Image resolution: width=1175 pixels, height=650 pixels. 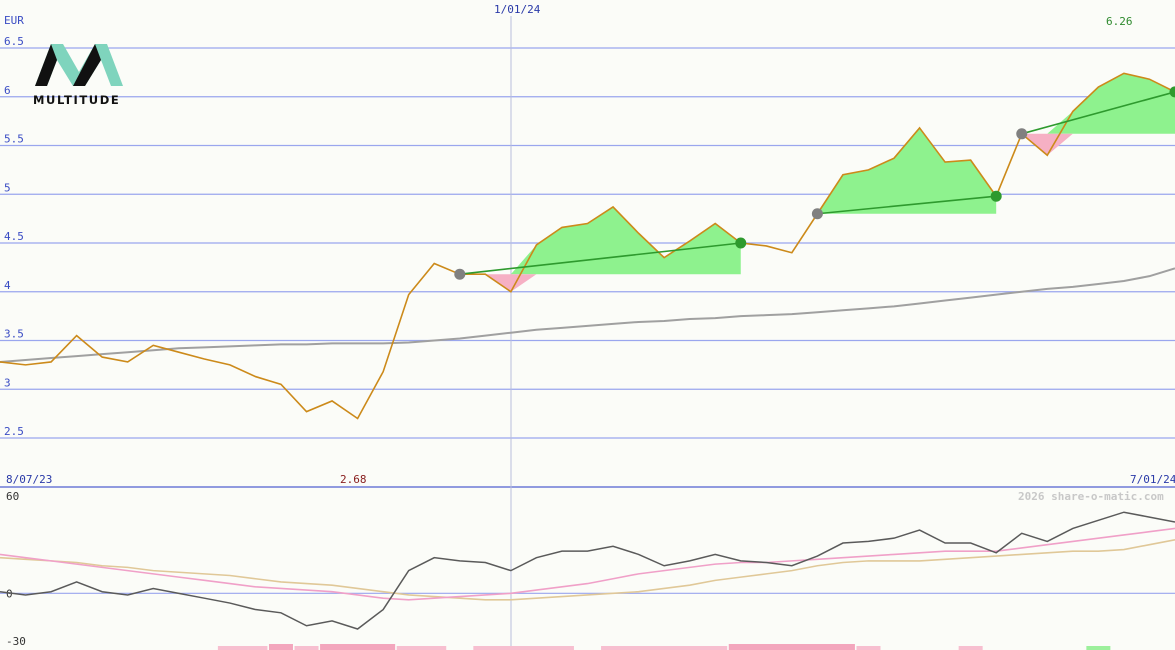 I want to click on logo-text: MULTITUDE, so click(x=77, y=100).